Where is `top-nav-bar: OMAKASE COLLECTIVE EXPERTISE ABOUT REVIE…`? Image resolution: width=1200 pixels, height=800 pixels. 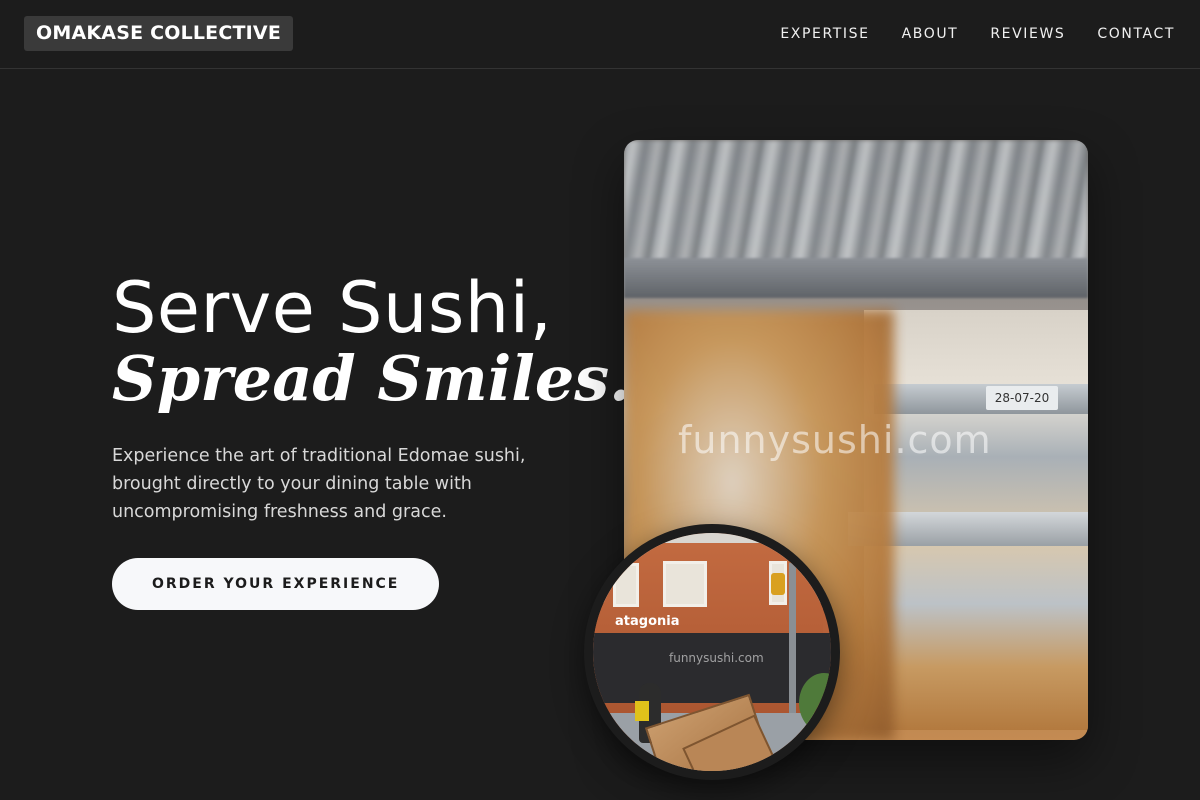
top-nav-bar: OMAKASE COLLECTIVE EXPERTISE ABOUT REVIE… is located at coordinates (600, 34).